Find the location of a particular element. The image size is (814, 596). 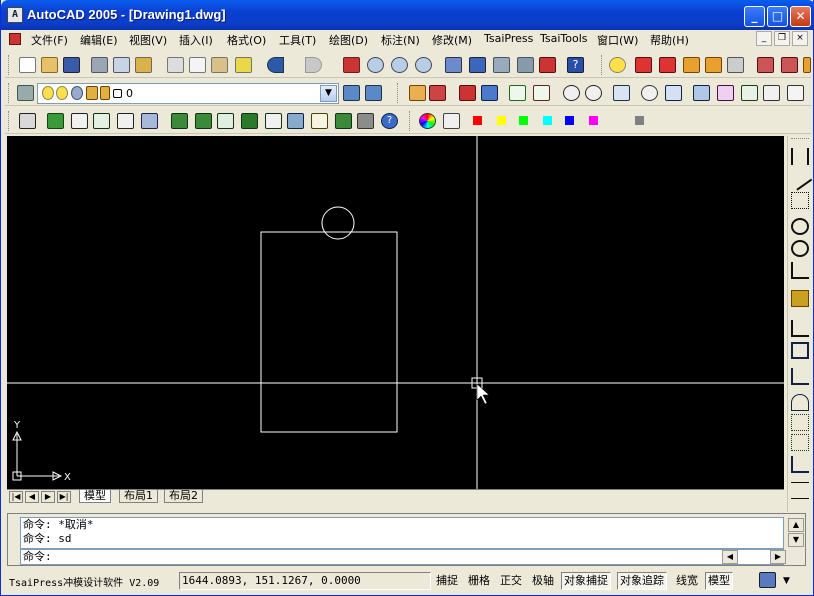

stack-icon is located at coordinates (149, 121).